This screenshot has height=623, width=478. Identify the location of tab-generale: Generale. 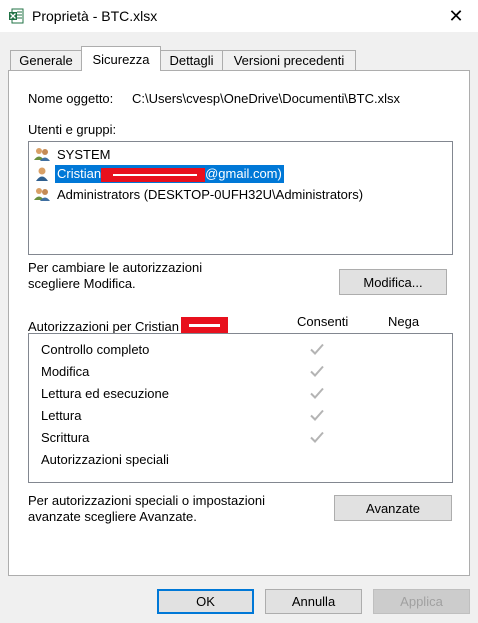
(46, 60).